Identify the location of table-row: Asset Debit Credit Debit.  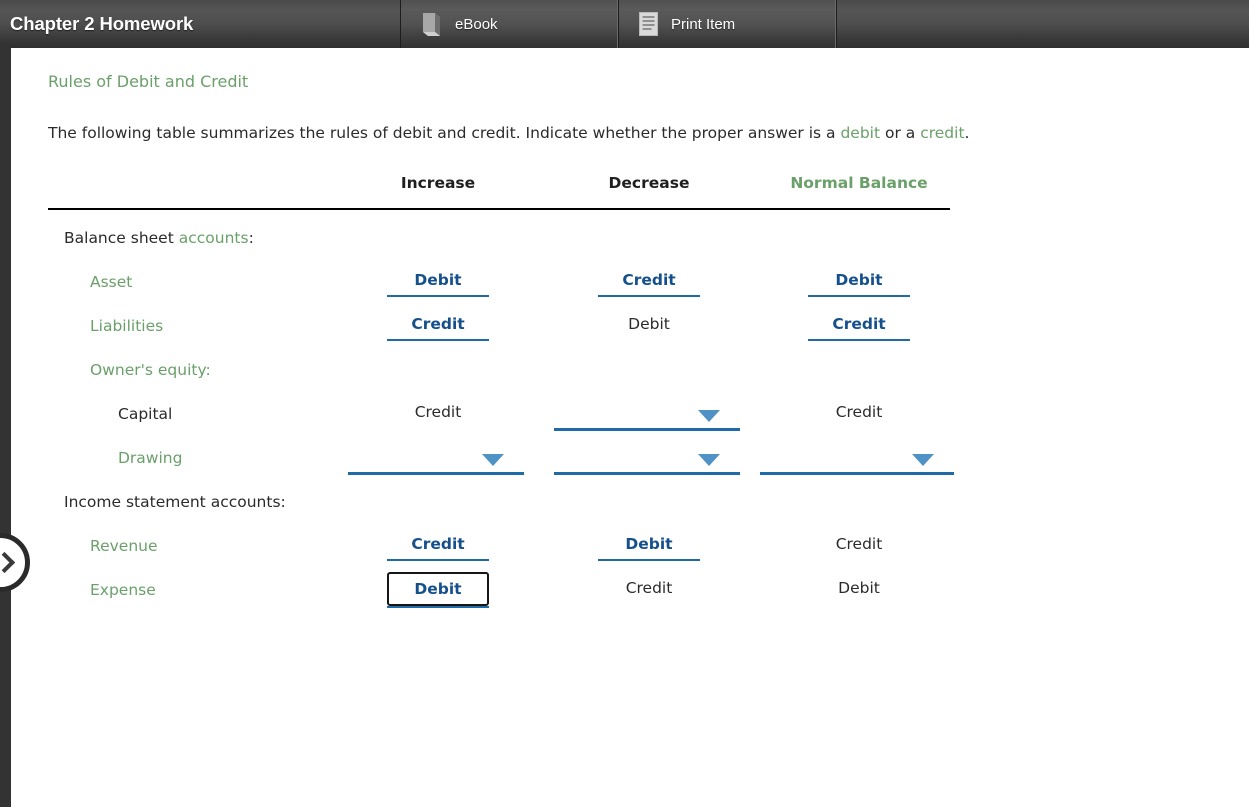
(508, 284).